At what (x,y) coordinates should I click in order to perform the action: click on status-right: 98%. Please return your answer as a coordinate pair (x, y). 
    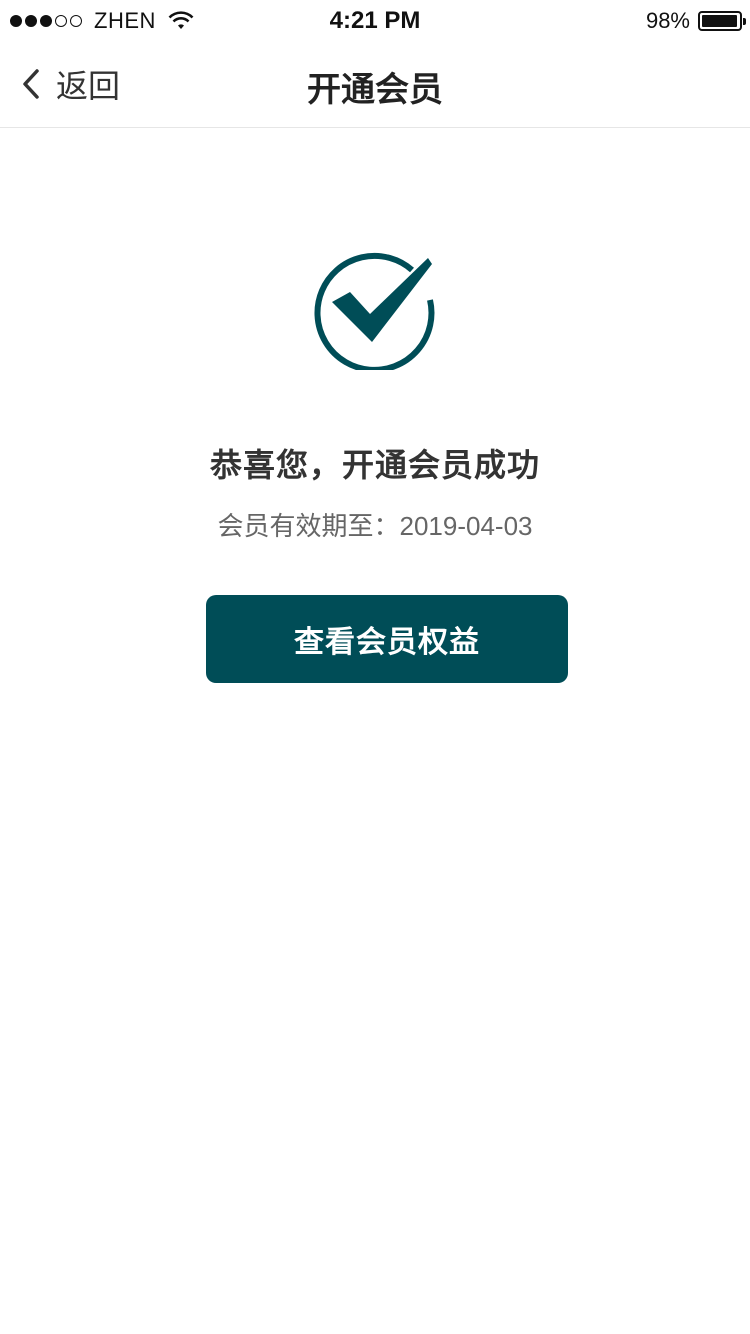
    Looking at the image, I should click on (695, 21).